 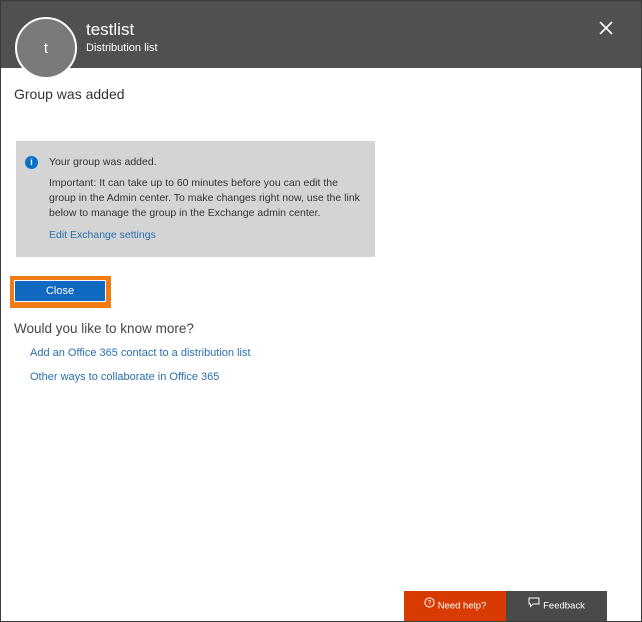 What do you see at coordinates (103, 162) in the screenshot?
I see `info-line-1: Your group was added.` at bounding box center [103, 162].